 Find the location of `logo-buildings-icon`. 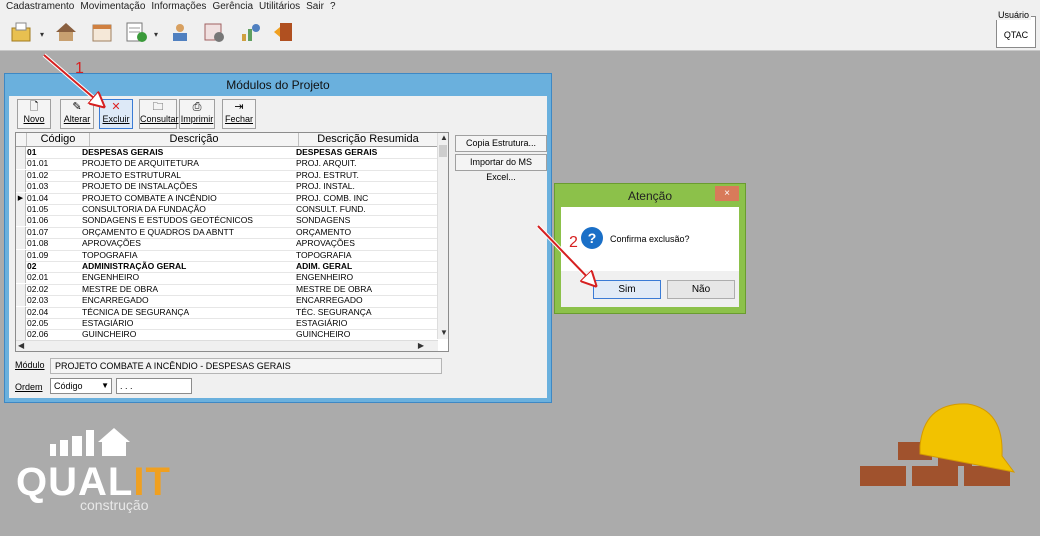

logo-buildings-icon is located at coordinates (90, 442).